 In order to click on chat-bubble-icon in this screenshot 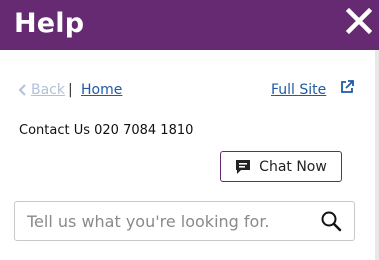, I will do `click(243, 166)`.